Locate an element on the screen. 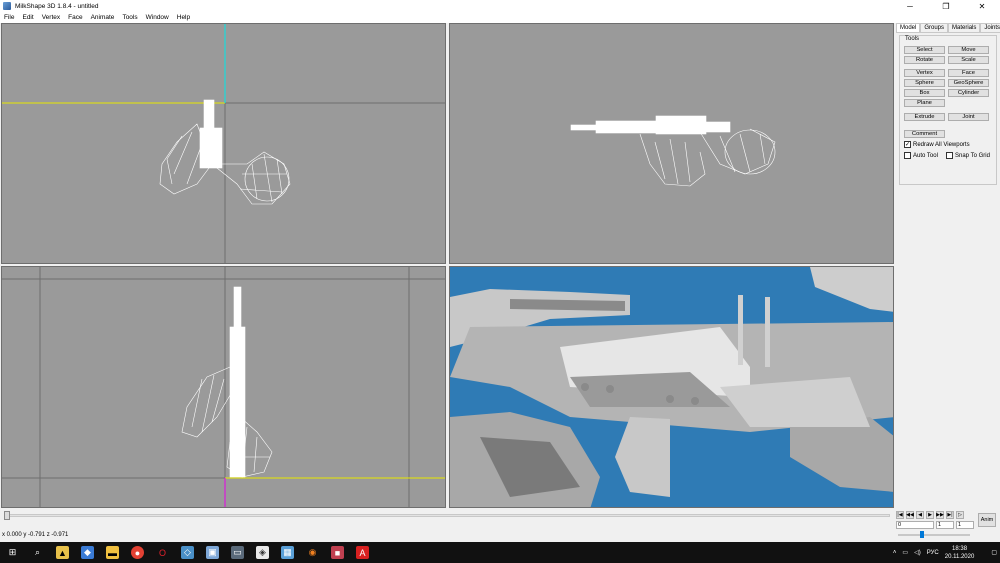 This screenshot has width=1000, height=563. milkshape-icon: ◈ is located at coordinates (262, 552).